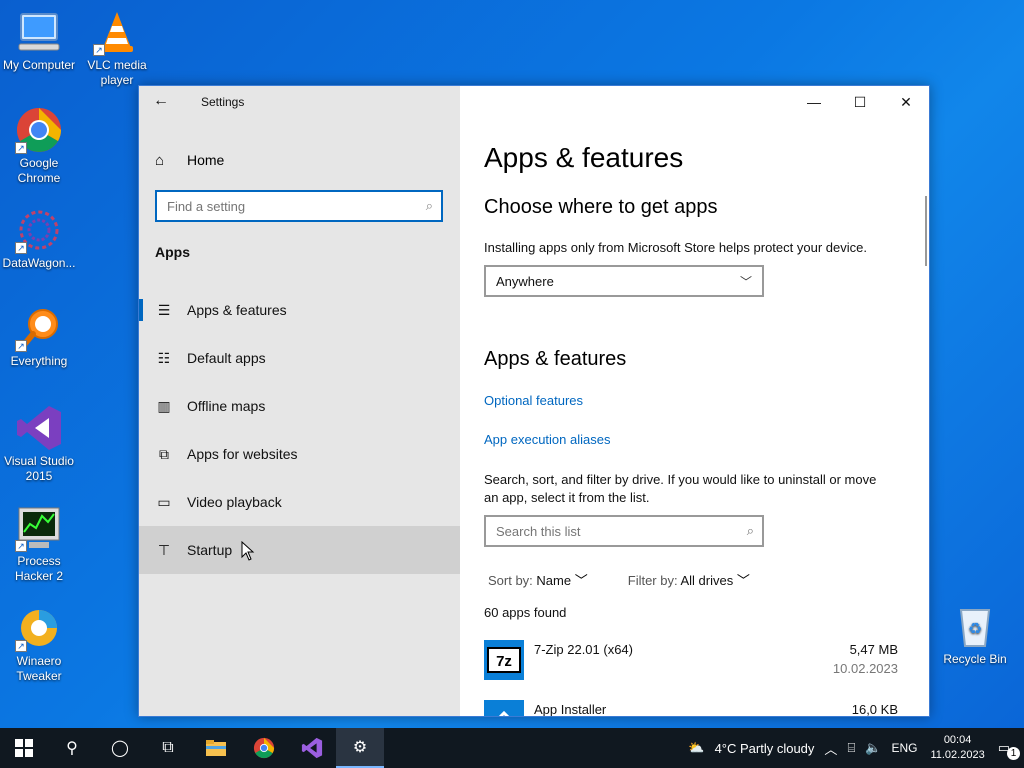 The height and width of the screenshot is (768, 1024). What do you see at coordinates (851, 748) in the screenshot?
I see `network-icon: ⌸` at bounding box center [851, 748].